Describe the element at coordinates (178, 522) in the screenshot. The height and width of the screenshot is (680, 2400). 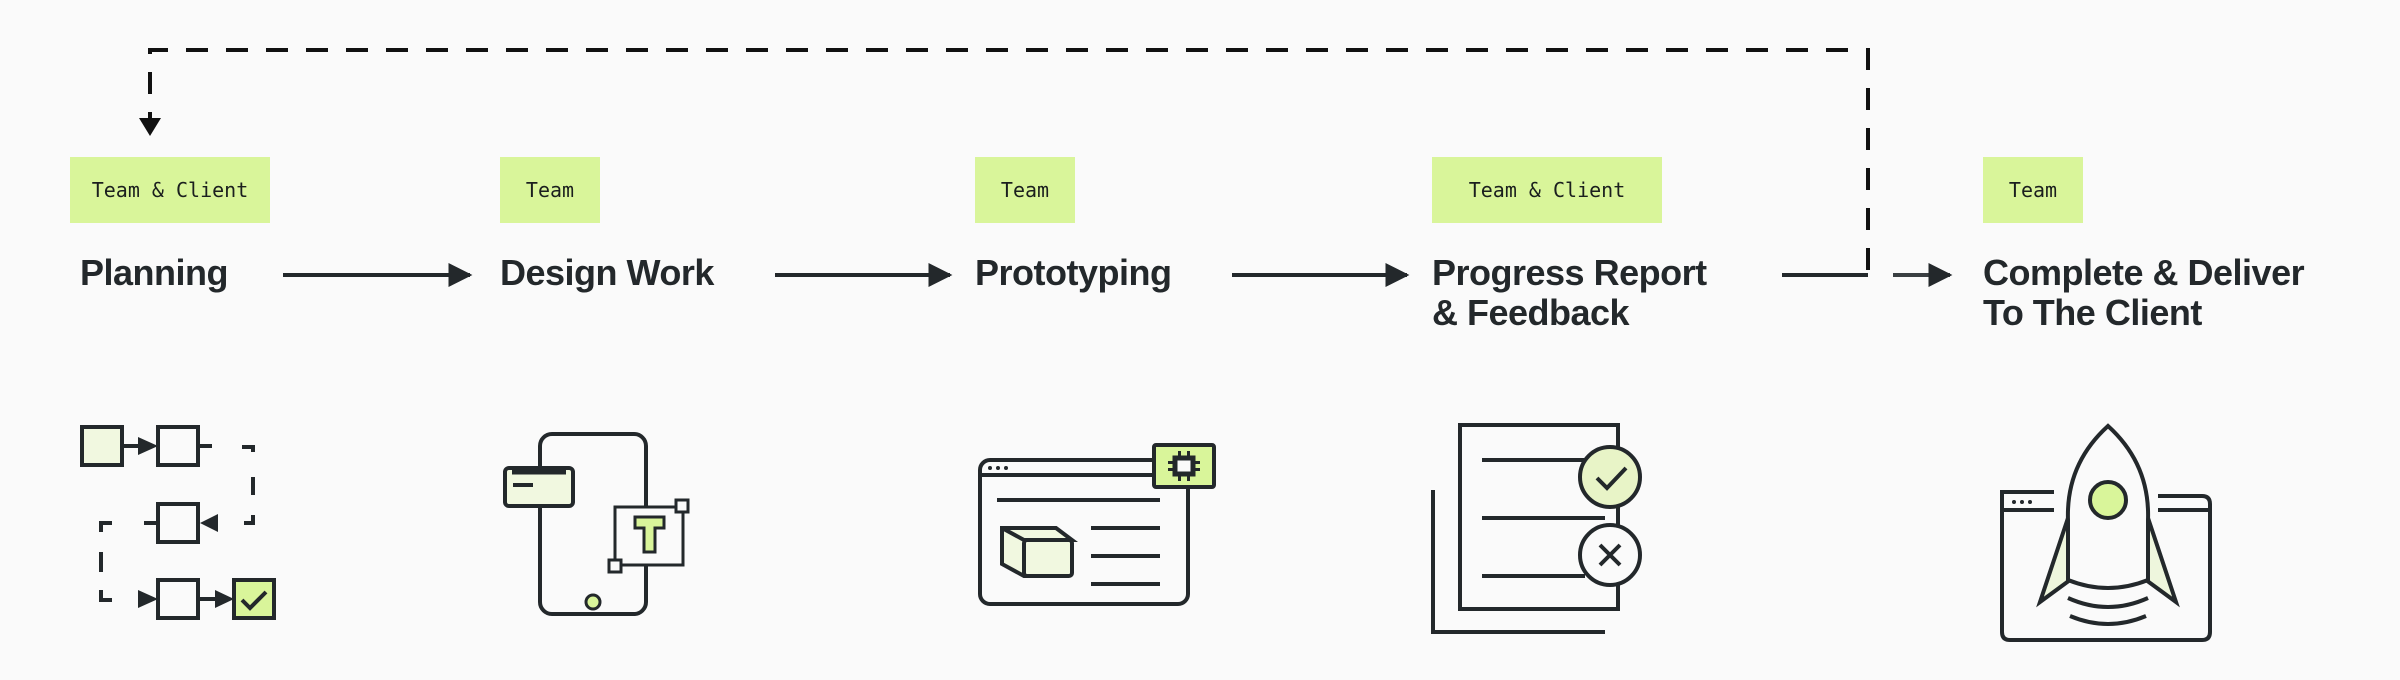
I see `flowchart-icon` at that location.